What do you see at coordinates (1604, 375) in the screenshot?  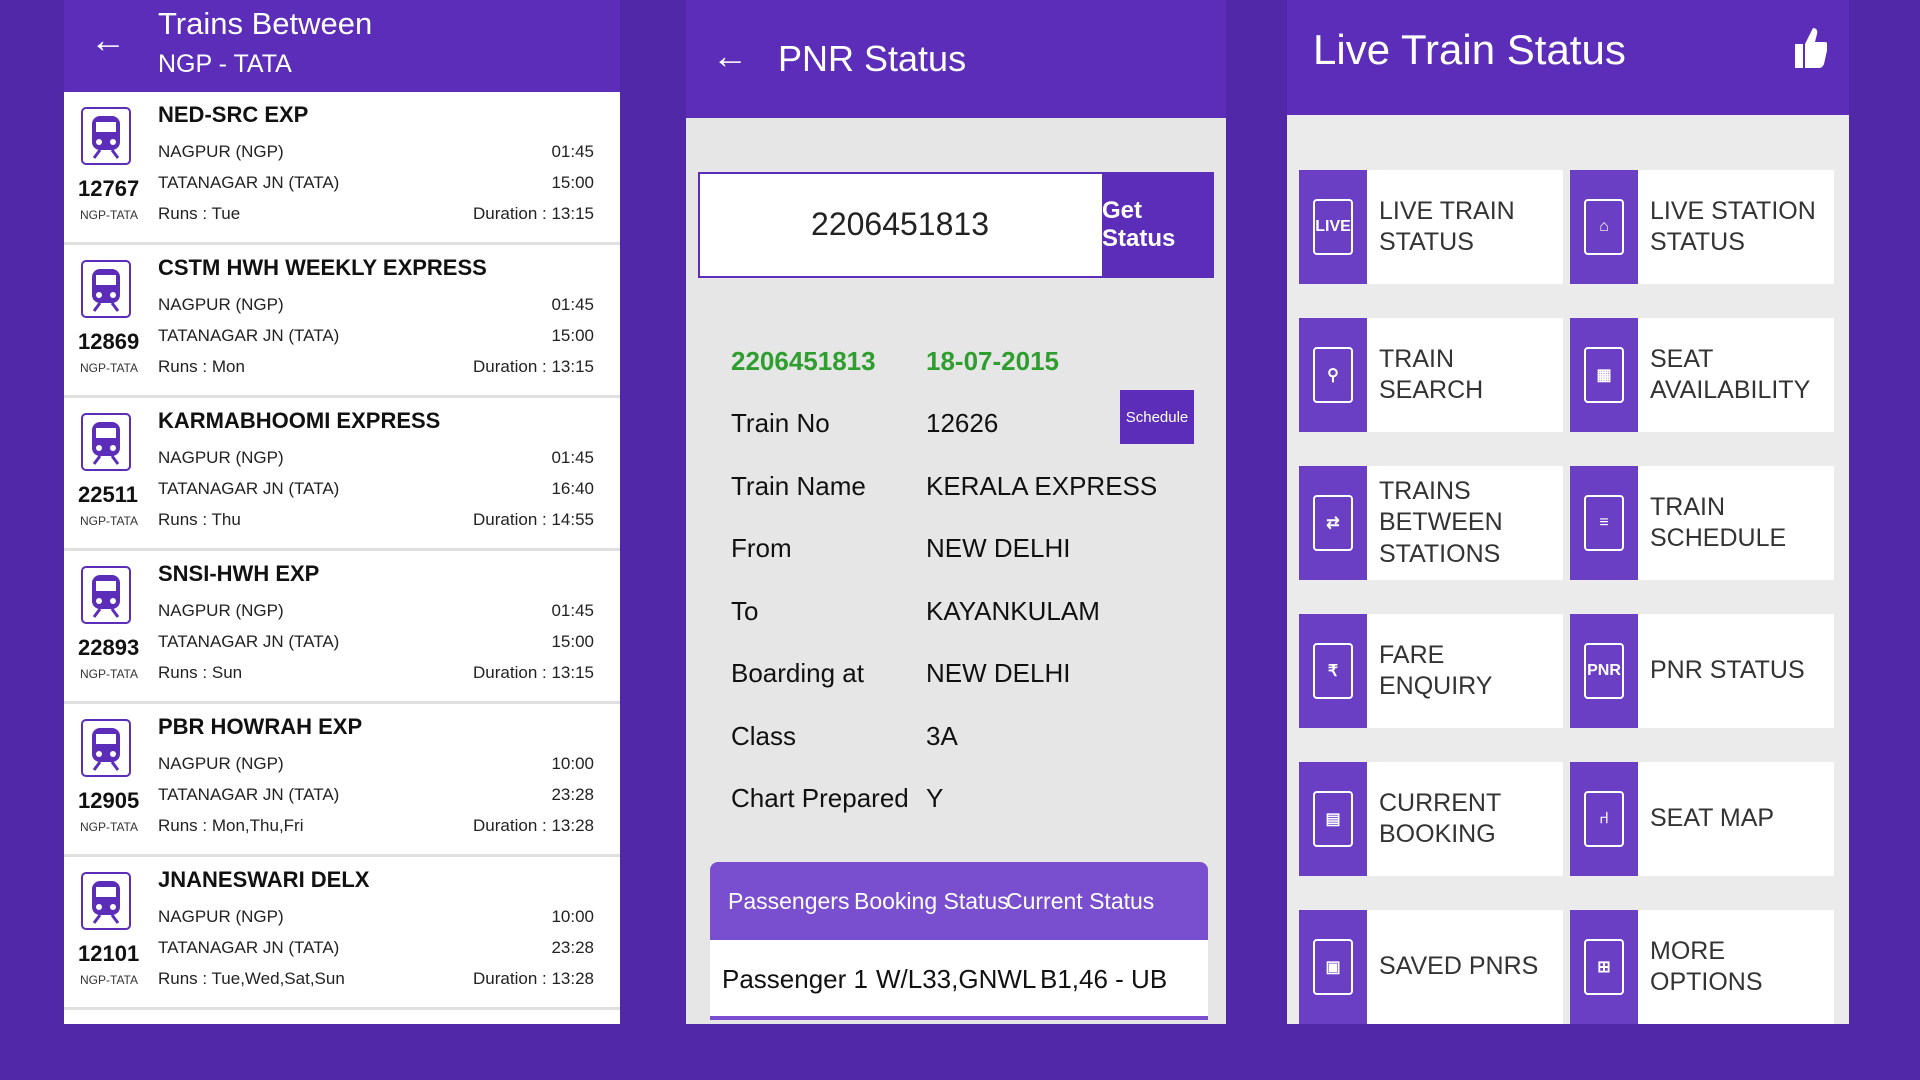 I see `calendar-icon: ▦` at bounding box center [1604, 375].